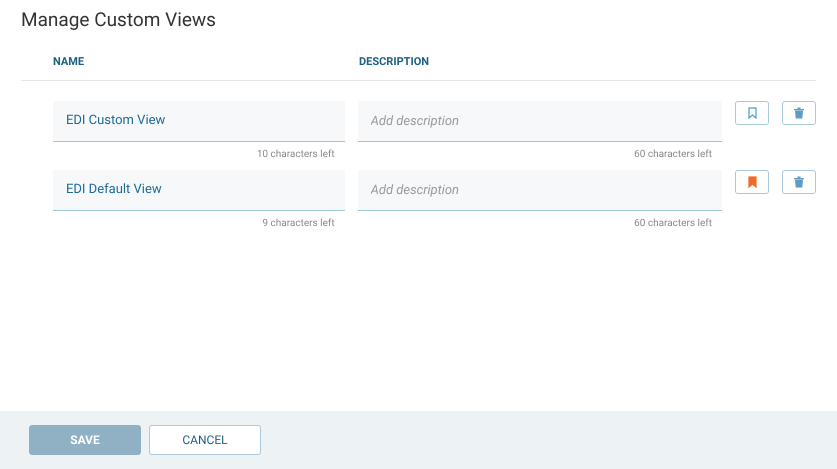 This screenshot has height=469, width=837. Describe the element at coordinates (205, 440) in the screenshot. I see `cancel-button: CANCEL` at that location.